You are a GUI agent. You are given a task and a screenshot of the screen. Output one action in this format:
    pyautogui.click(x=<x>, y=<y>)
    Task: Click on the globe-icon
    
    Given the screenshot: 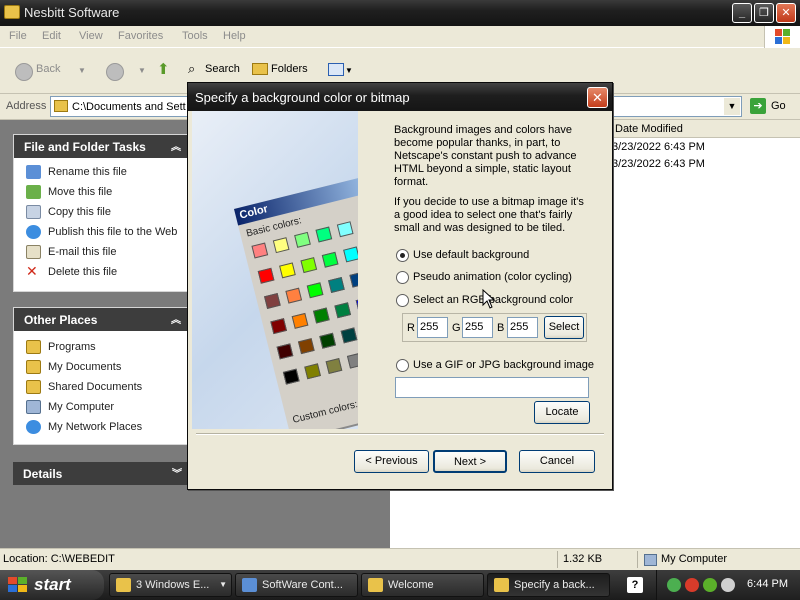 What is the action you would take?
    pyautogui.click(x=33, y=232)
    